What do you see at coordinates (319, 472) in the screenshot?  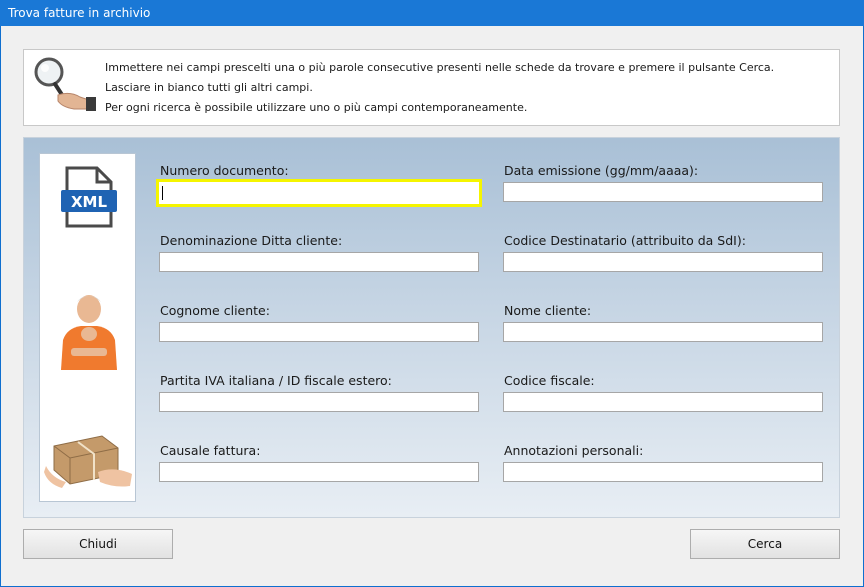 I see `causale-input` at bounding box center [319, 472].